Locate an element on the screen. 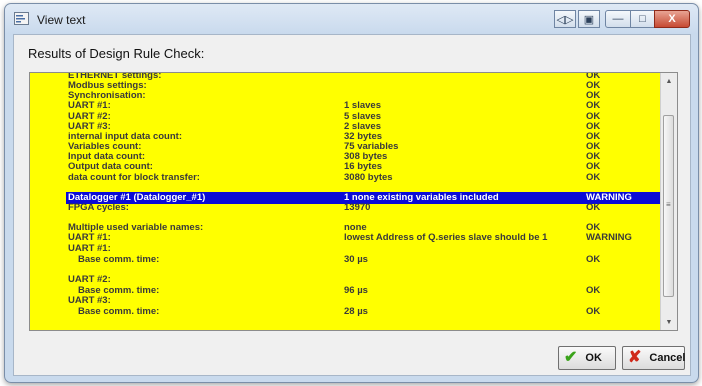  result-row: FPGA cycles: 13970 OK is located at coordinates (345, 208).